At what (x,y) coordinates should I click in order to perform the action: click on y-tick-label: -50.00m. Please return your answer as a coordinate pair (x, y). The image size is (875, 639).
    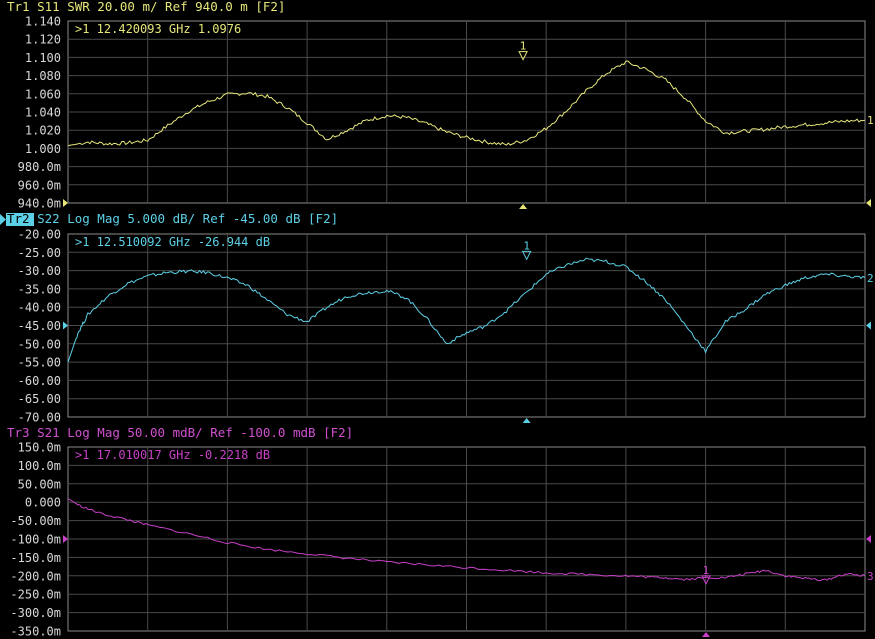
    Looking at the image, I should click on (35, 521).